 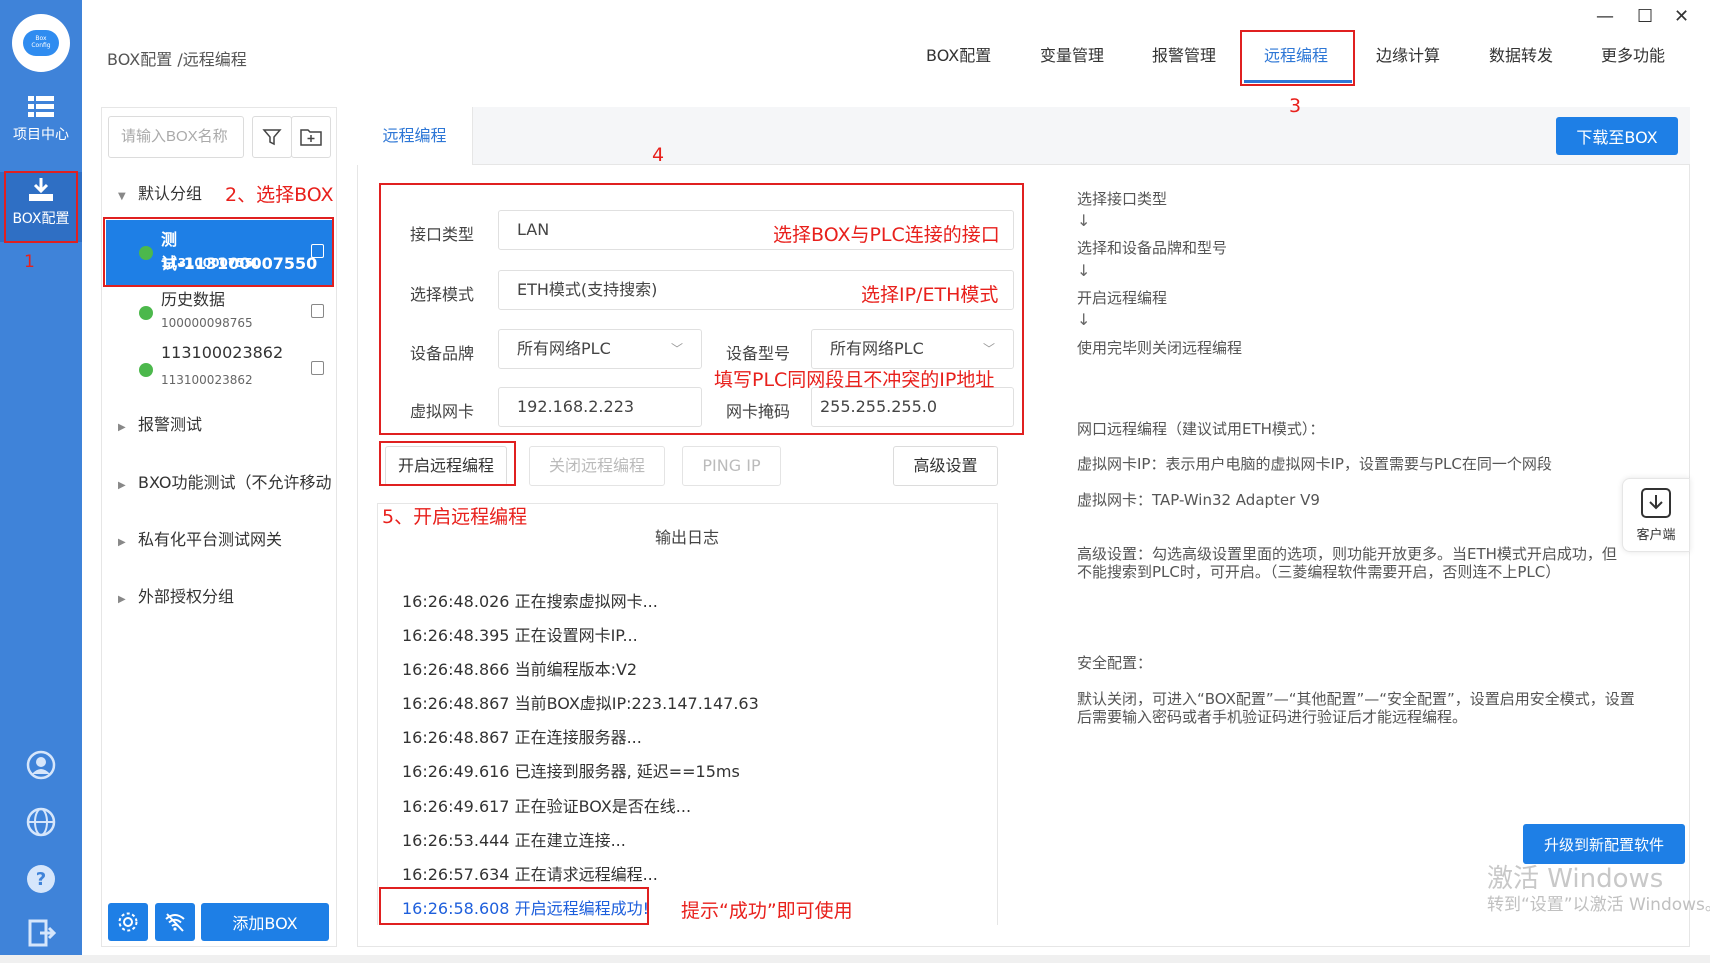 What do you see at coordinates (170, 193) in the screenshot?
I see `group-label: 默认分组` at bounding box center [170, 193].